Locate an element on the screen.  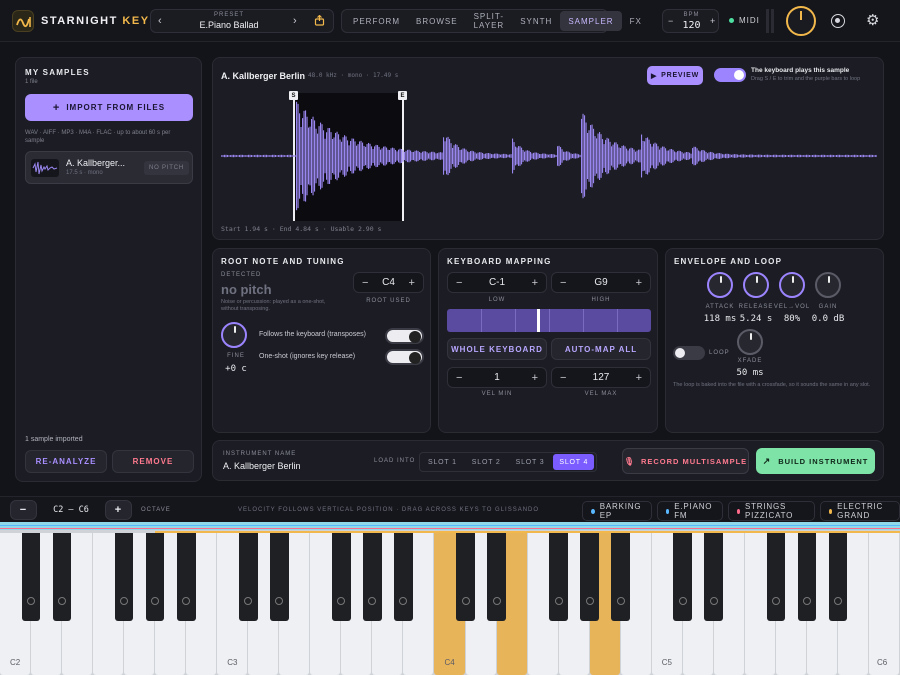
attack-knob is located at coordinates (720, 285).